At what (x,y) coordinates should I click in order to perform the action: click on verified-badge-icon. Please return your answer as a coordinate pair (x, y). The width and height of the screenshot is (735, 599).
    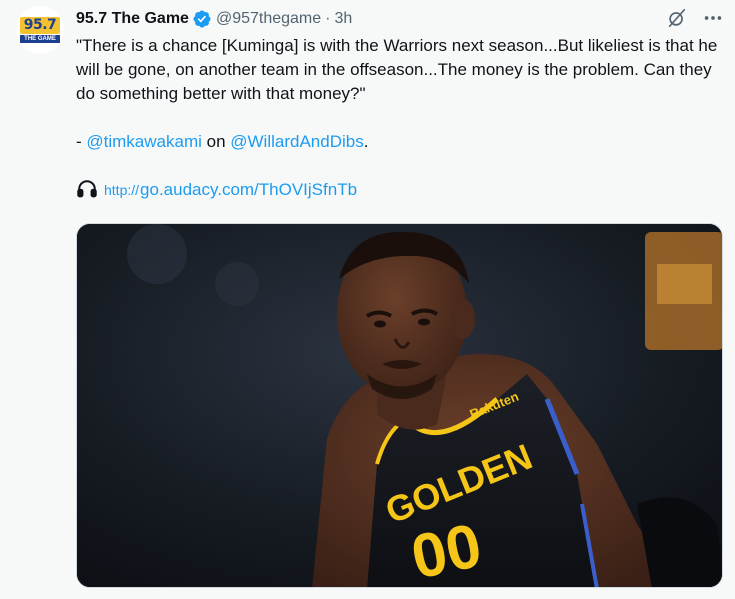
    Looking at the image, I should click on (202, 19).